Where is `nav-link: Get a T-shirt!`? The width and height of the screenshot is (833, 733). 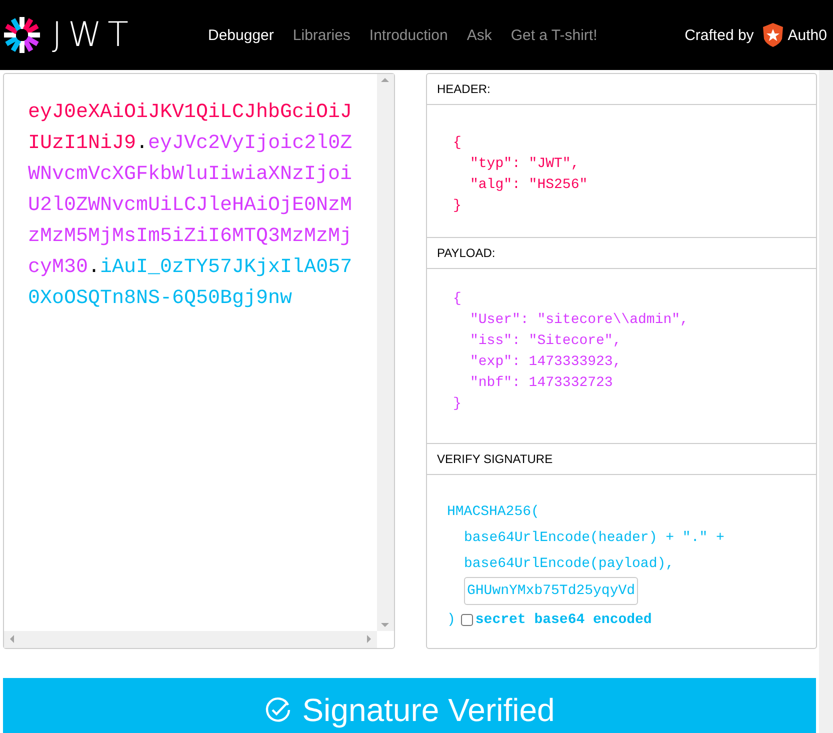
nav-link: Get a T-shirt! is located at coordinates (554, 35).